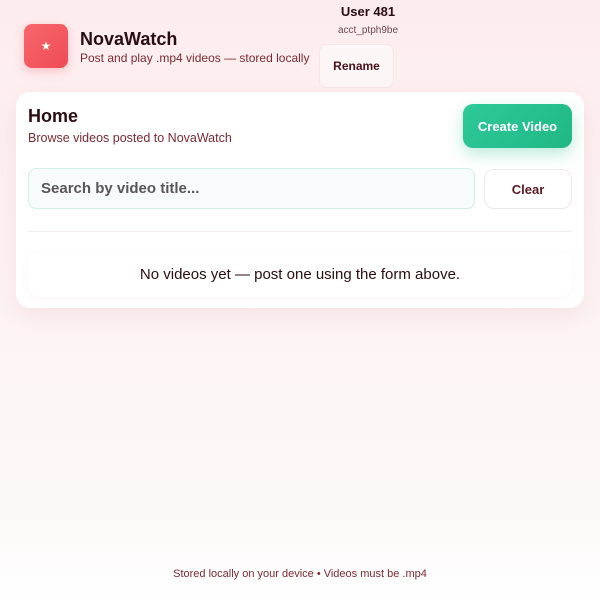 This screenshot has width=600, height=600. I want to click on page-subtitle: Browse videos posted to NovaWatch, so click(130, 138).